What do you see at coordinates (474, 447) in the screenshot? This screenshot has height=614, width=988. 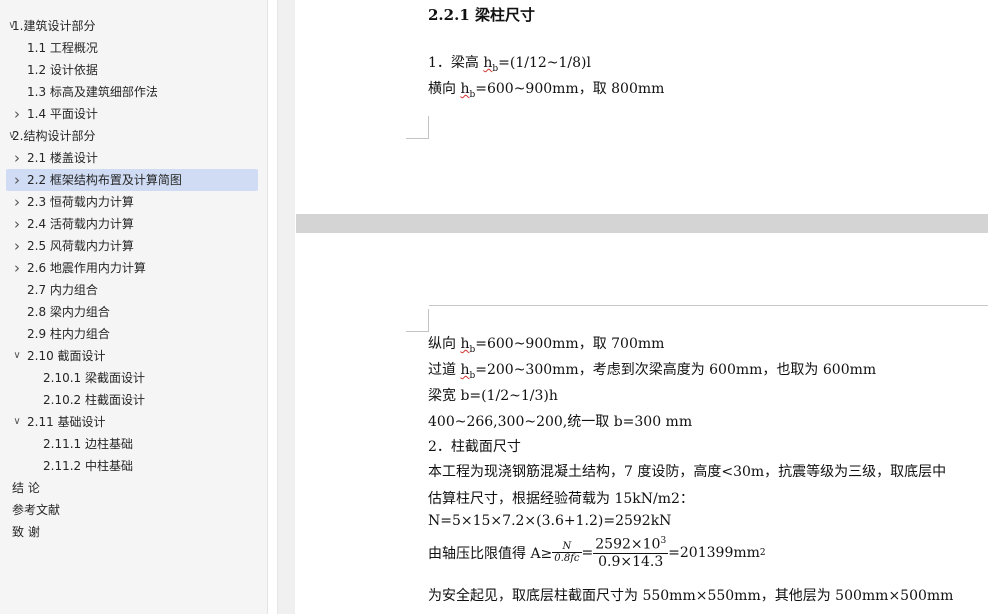 I see `column-section-heading: 2．柱截面尺寸` at bounding box center [474, 447].